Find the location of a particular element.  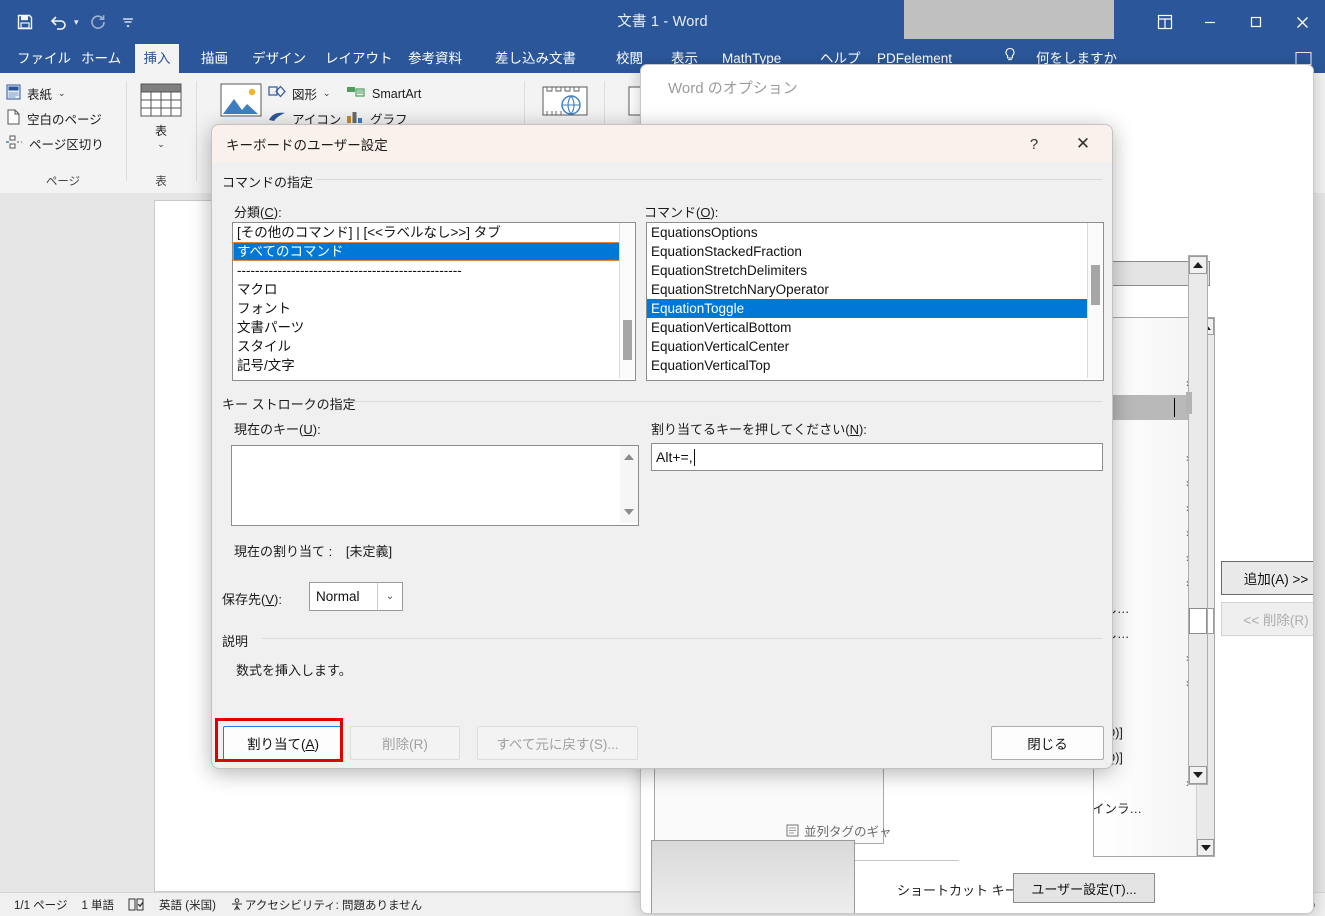

status-accessibility: アクセシビリティ: 問題ありません is located at coordinates (333, 905).